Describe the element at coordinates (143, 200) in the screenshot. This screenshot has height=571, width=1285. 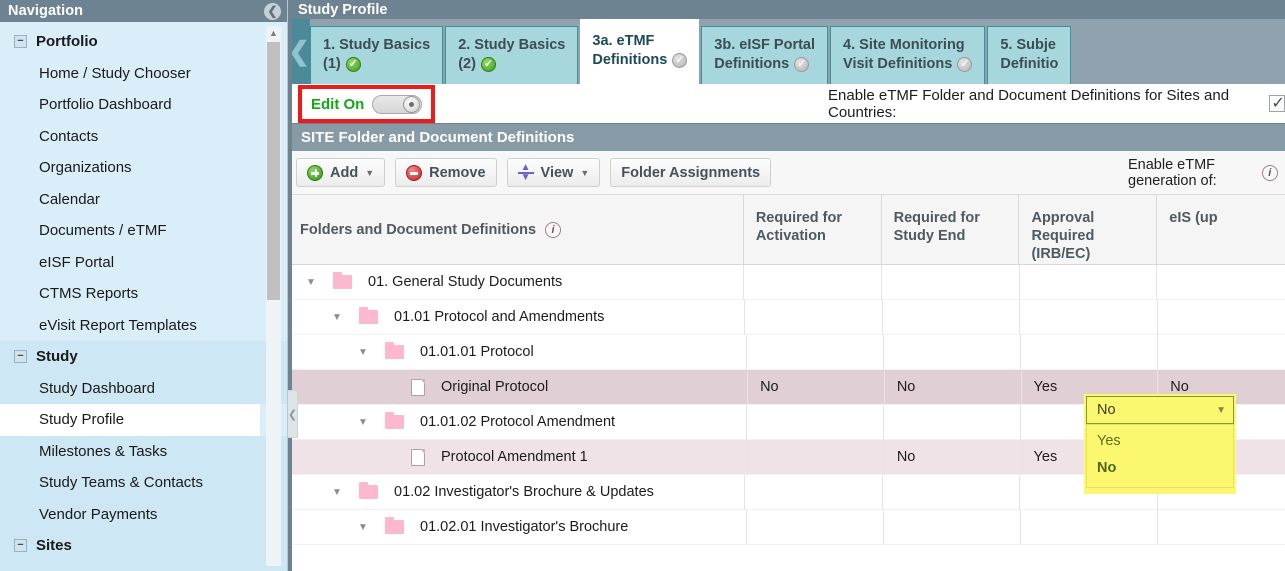
I see `sidebar-item-calendar: Calendar` at that location.